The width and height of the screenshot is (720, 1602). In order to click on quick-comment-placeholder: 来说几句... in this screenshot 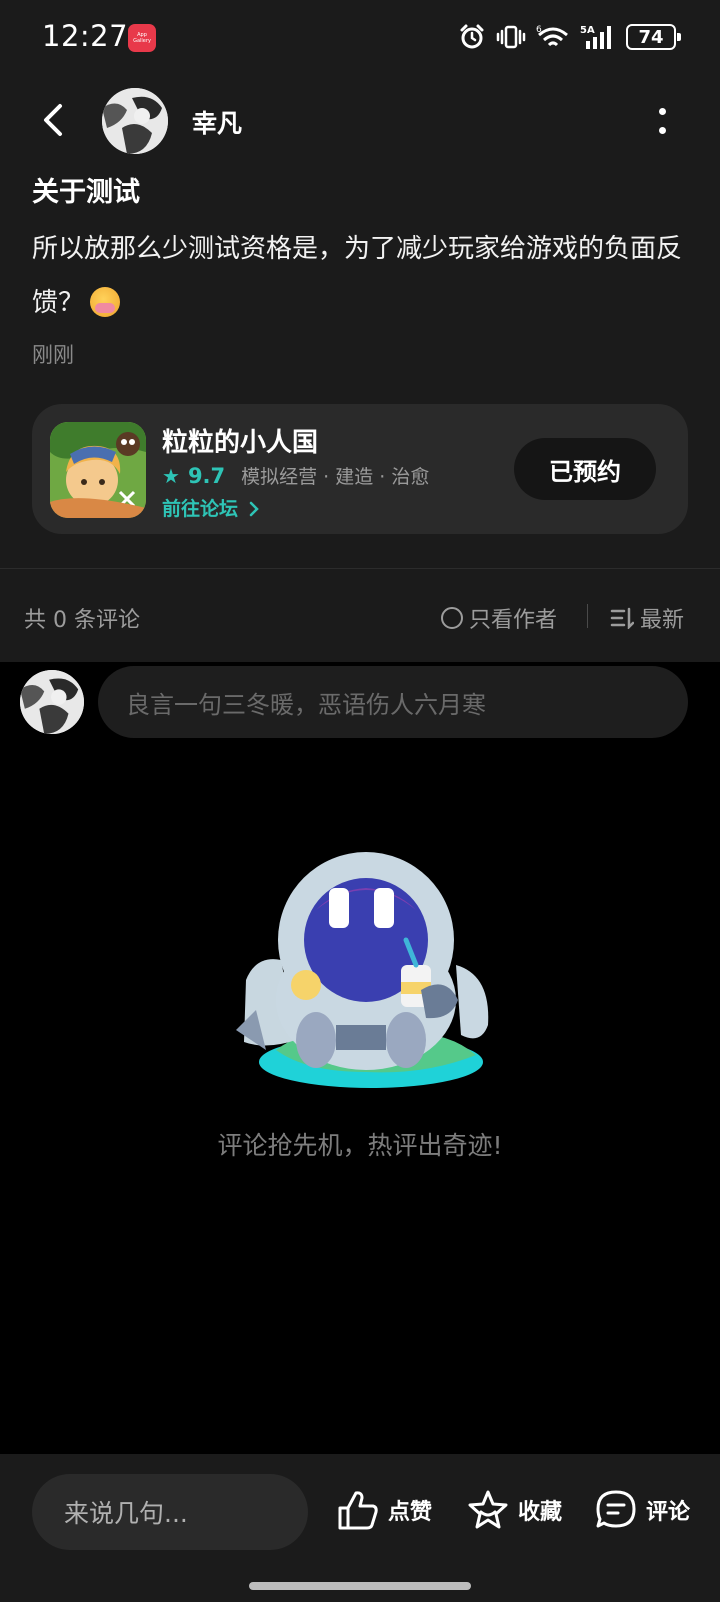, I will do `click(126, 1513)`.